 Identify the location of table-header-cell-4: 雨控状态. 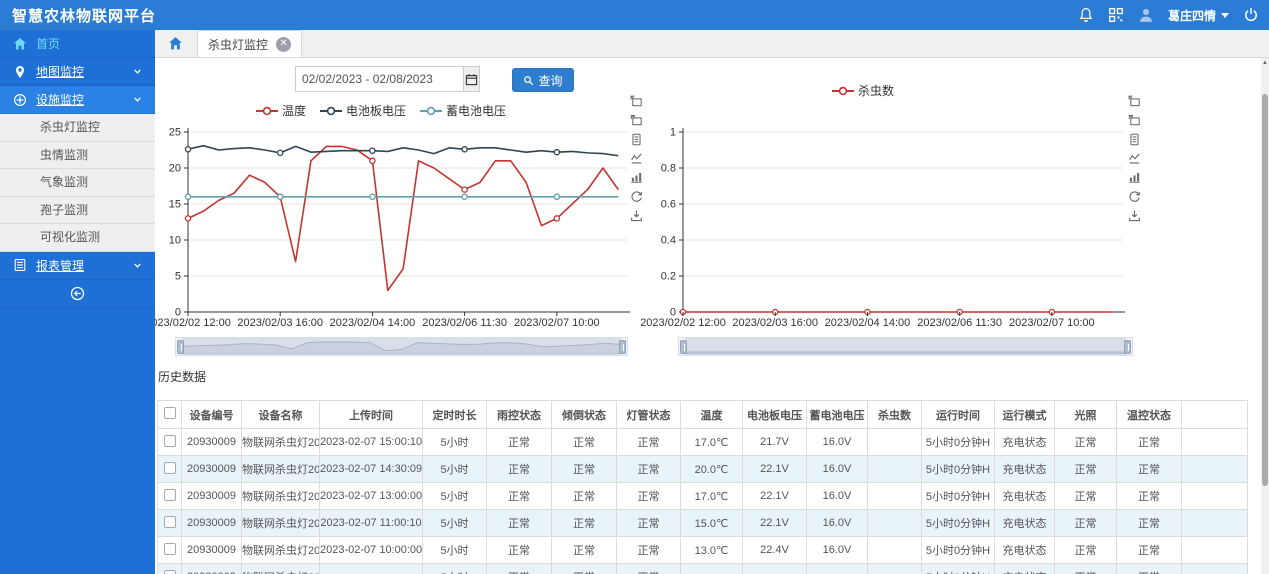
(519, 414).